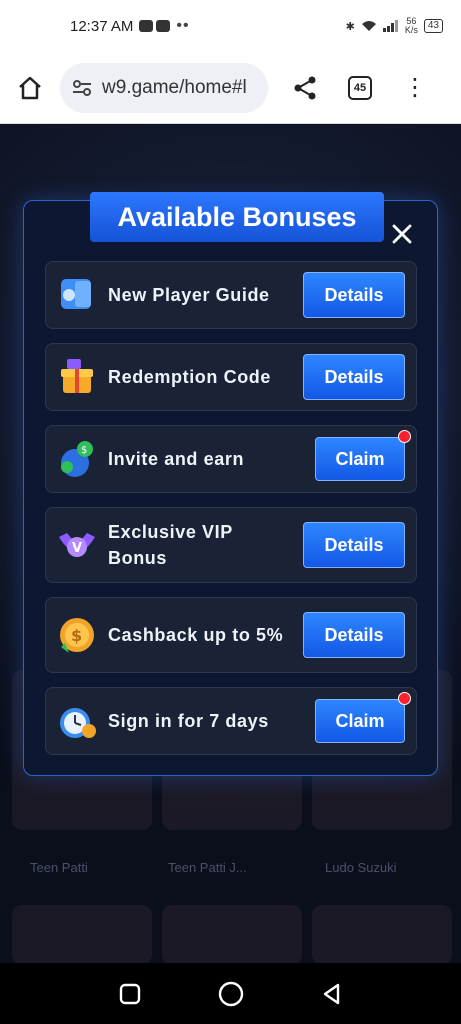 The image size is (461, 1024). Describe the element at coordinates (183, 25) in the screenshot. I see `more-notifications-icon: ••` at that location.